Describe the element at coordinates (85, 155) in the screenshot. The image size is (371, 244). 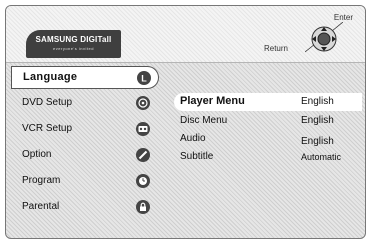
I see `menu-item-option: Option` at that location.